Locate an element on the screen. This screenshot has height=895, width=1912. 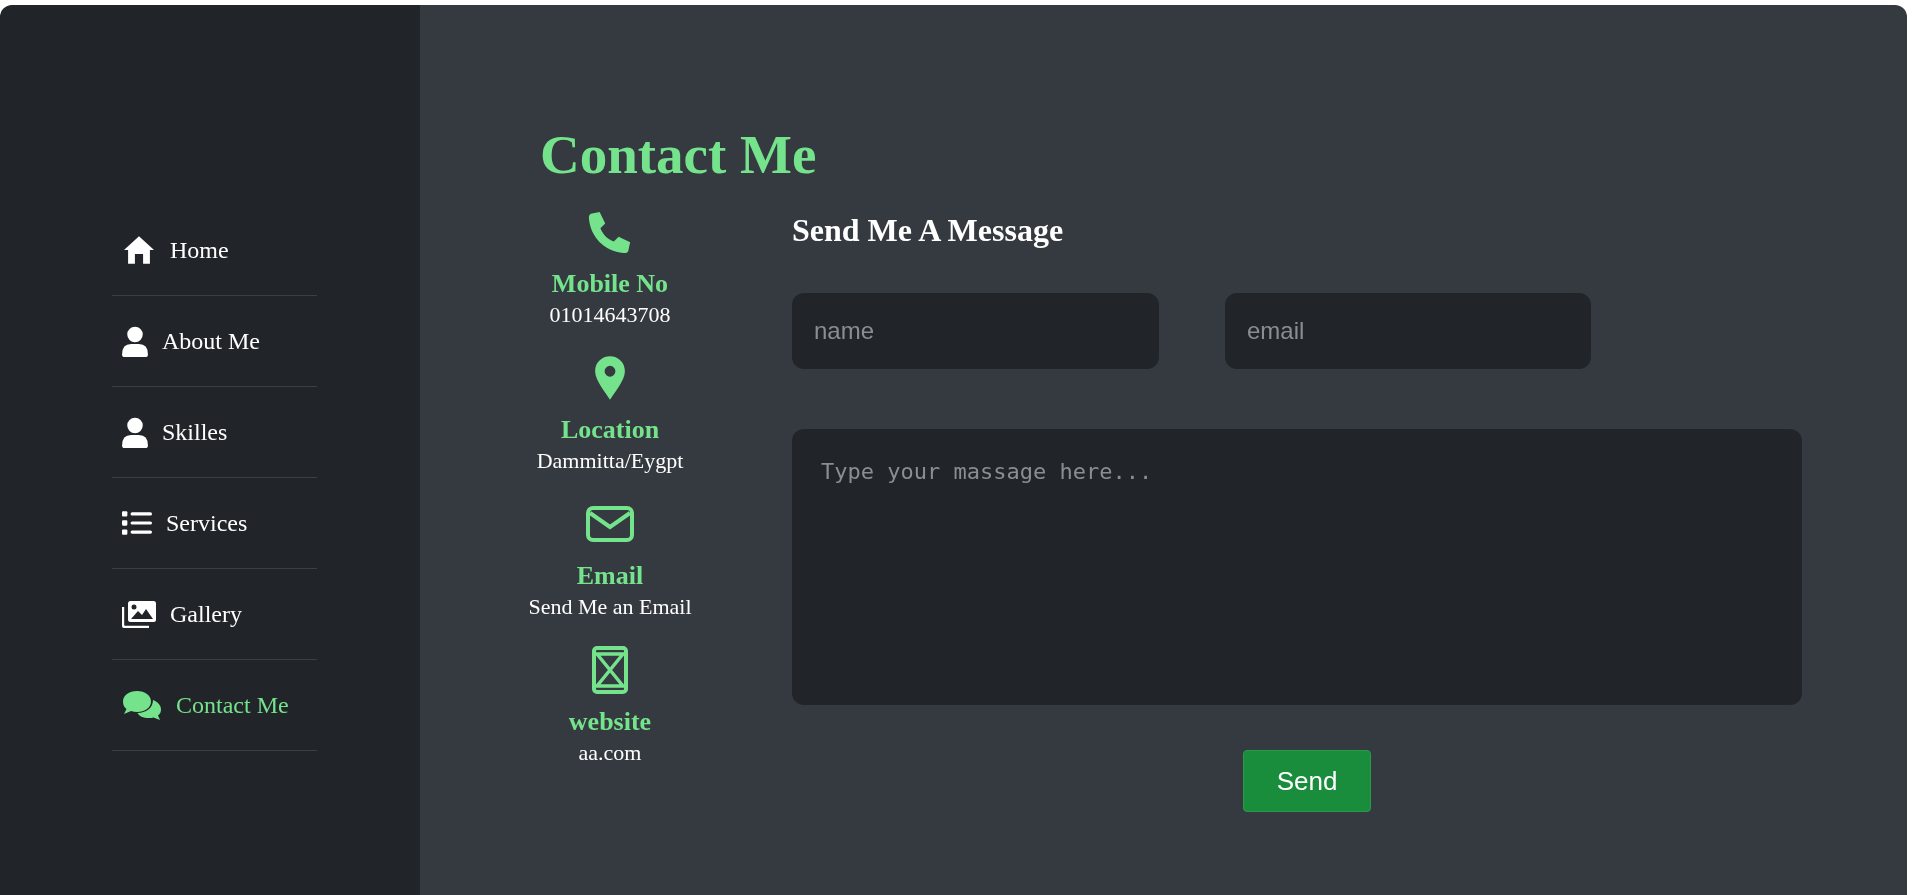
name-field: name is located at coordinates (975, 331).